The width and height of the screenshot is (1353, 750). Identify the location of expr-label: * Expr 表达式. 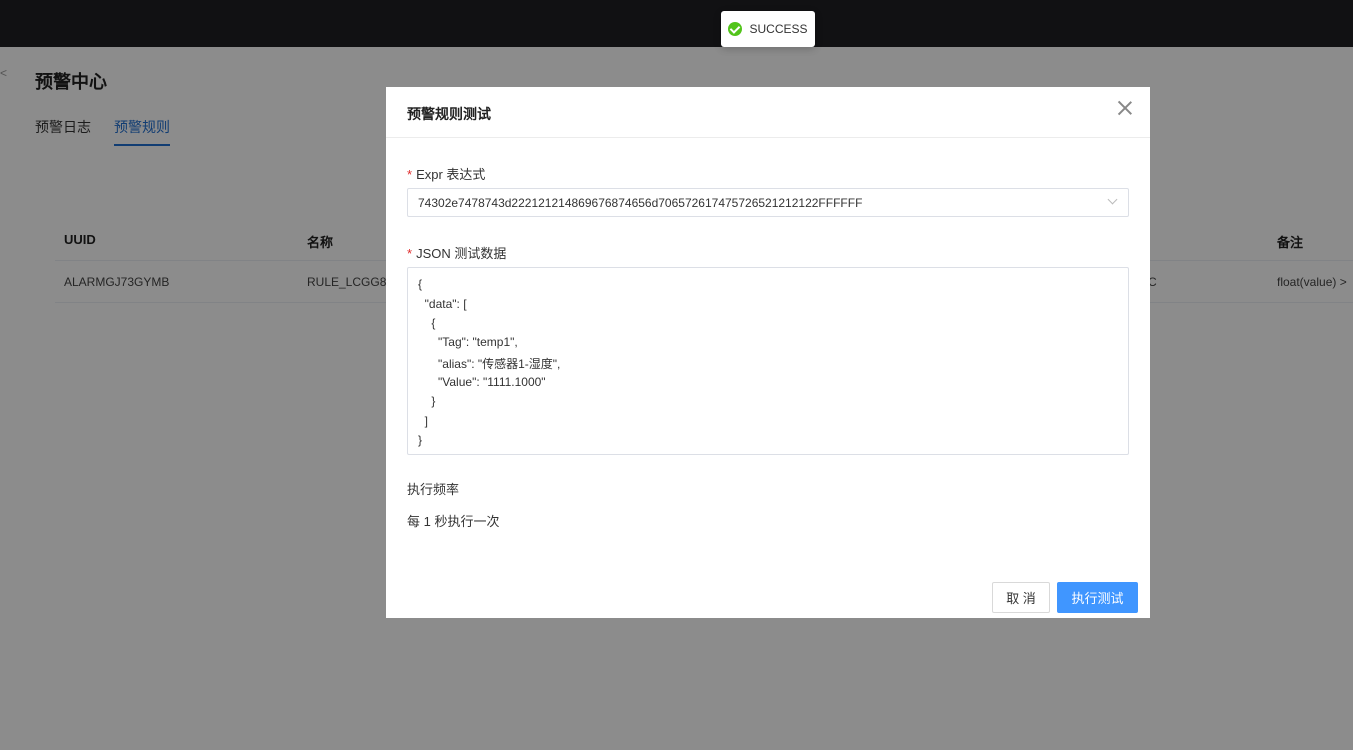
(446, 173).